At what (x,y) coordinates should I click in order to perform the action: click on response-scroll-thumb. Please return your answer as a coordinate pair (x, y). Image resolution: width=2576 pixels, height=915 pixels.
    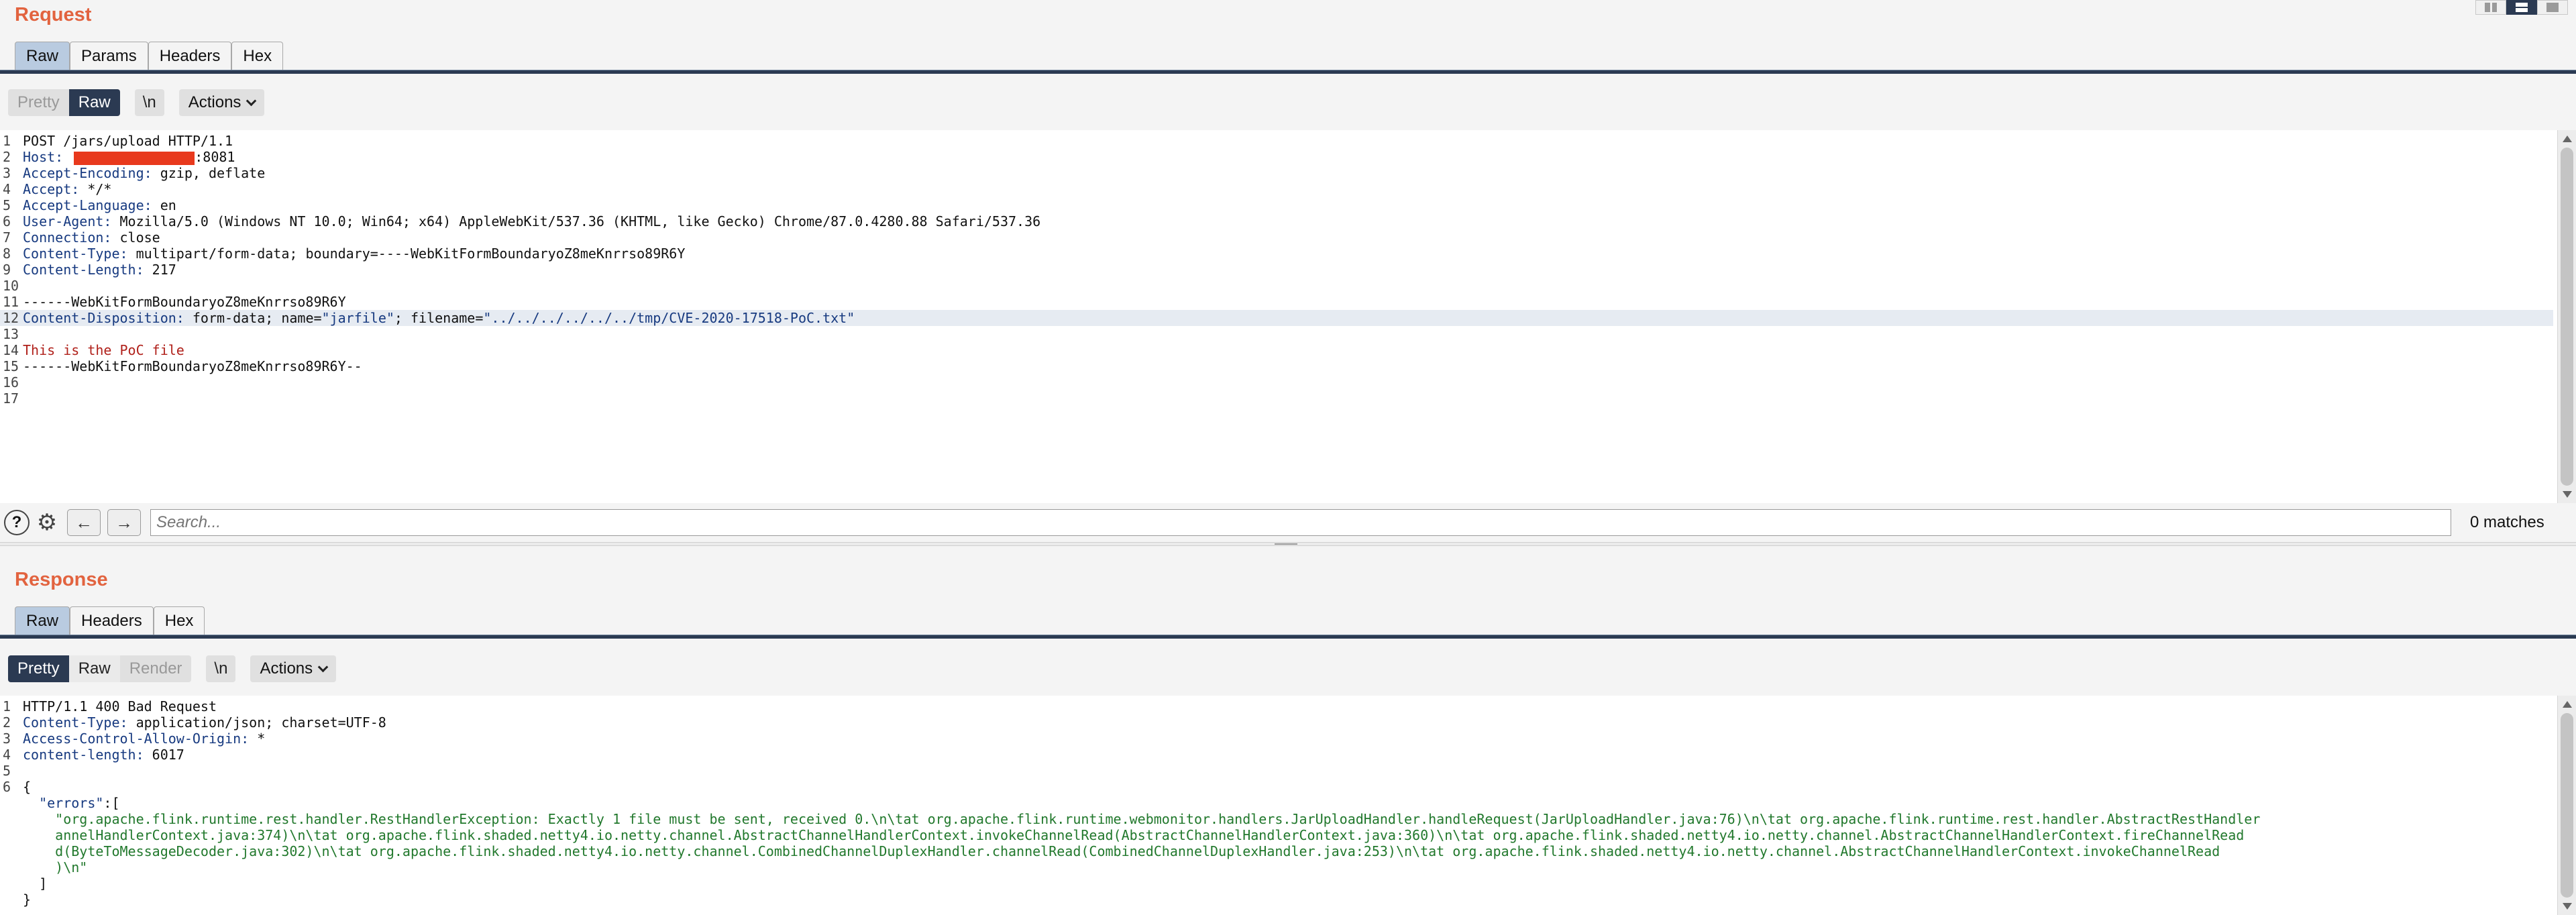
    Looking at the image, I should click on (2567, 805).